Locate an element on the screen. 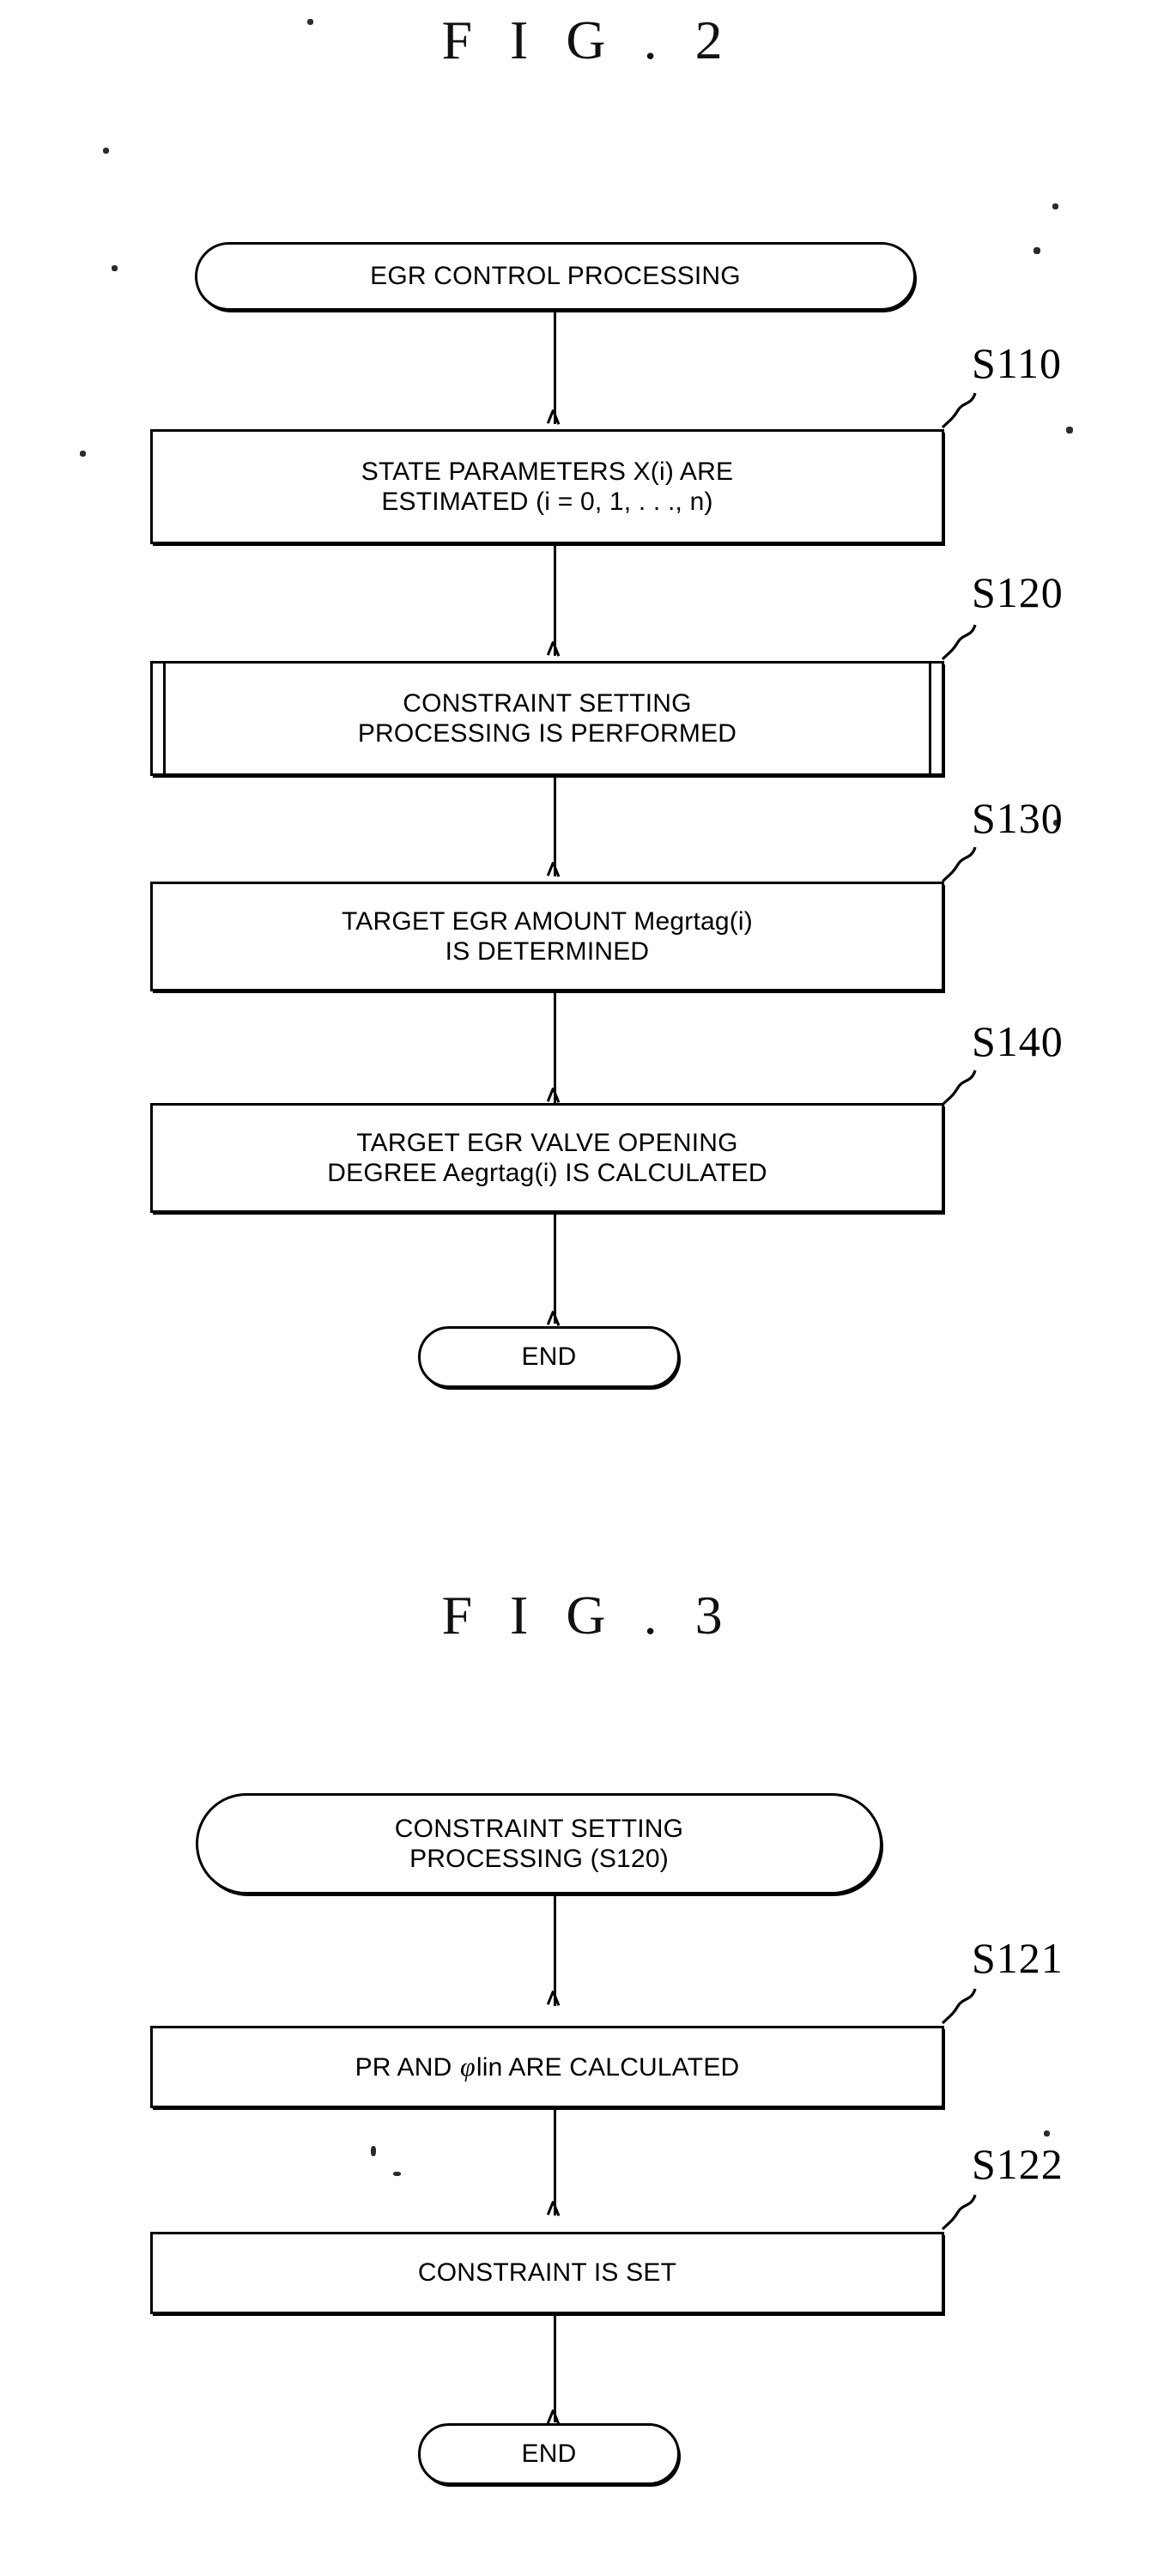 The width and height of the screenshot is (1176, 2576). fig2-start-terminal: EGR CONTROL PROCESSING is located at coordinates (555, 276).